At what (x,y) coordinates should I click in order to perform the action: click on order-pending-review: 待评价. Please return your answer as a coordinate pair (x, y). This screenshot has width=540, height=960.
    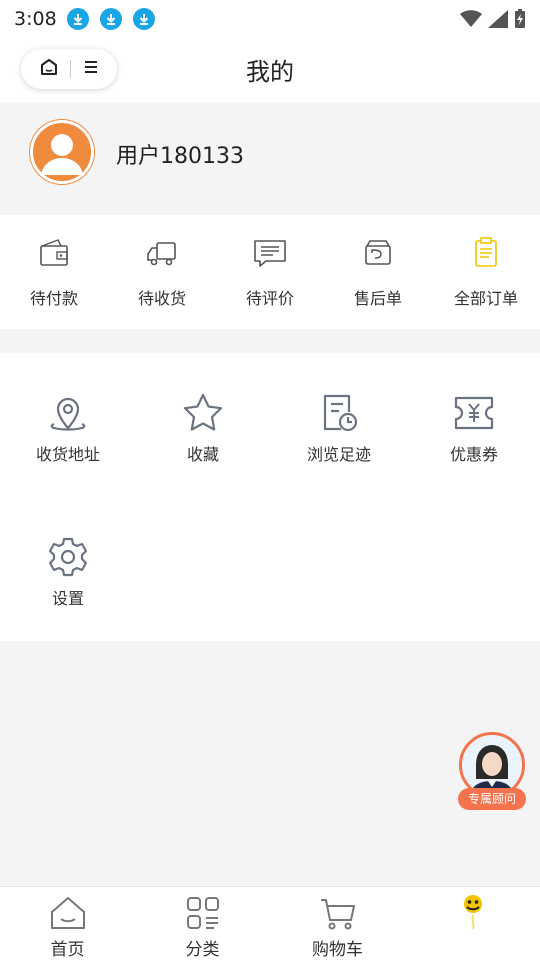
    Looking at the image, I should click on (270, 272).